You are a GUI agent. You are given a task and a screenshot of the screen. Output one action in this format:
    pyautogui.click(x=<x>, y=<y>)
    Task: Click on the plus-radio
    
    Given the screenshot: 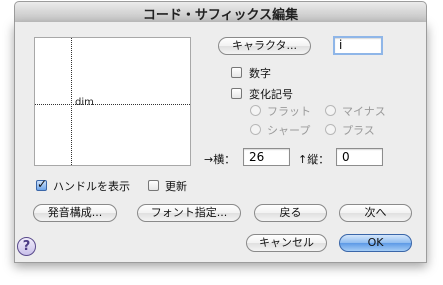 What is the action you would take?
    pyautogui.click(x=330, y=129)
    